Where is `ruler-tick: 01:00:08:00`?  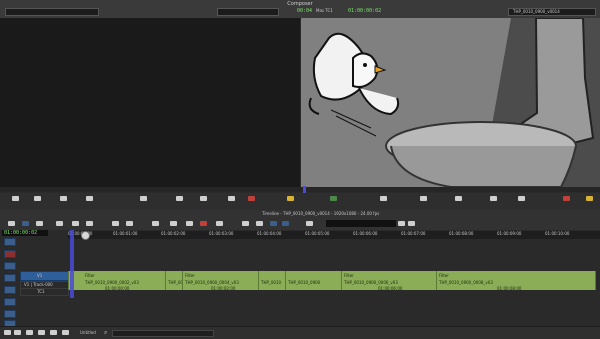 ruler-tick: 01:00:08:00 is located at coordinates (461, 233).